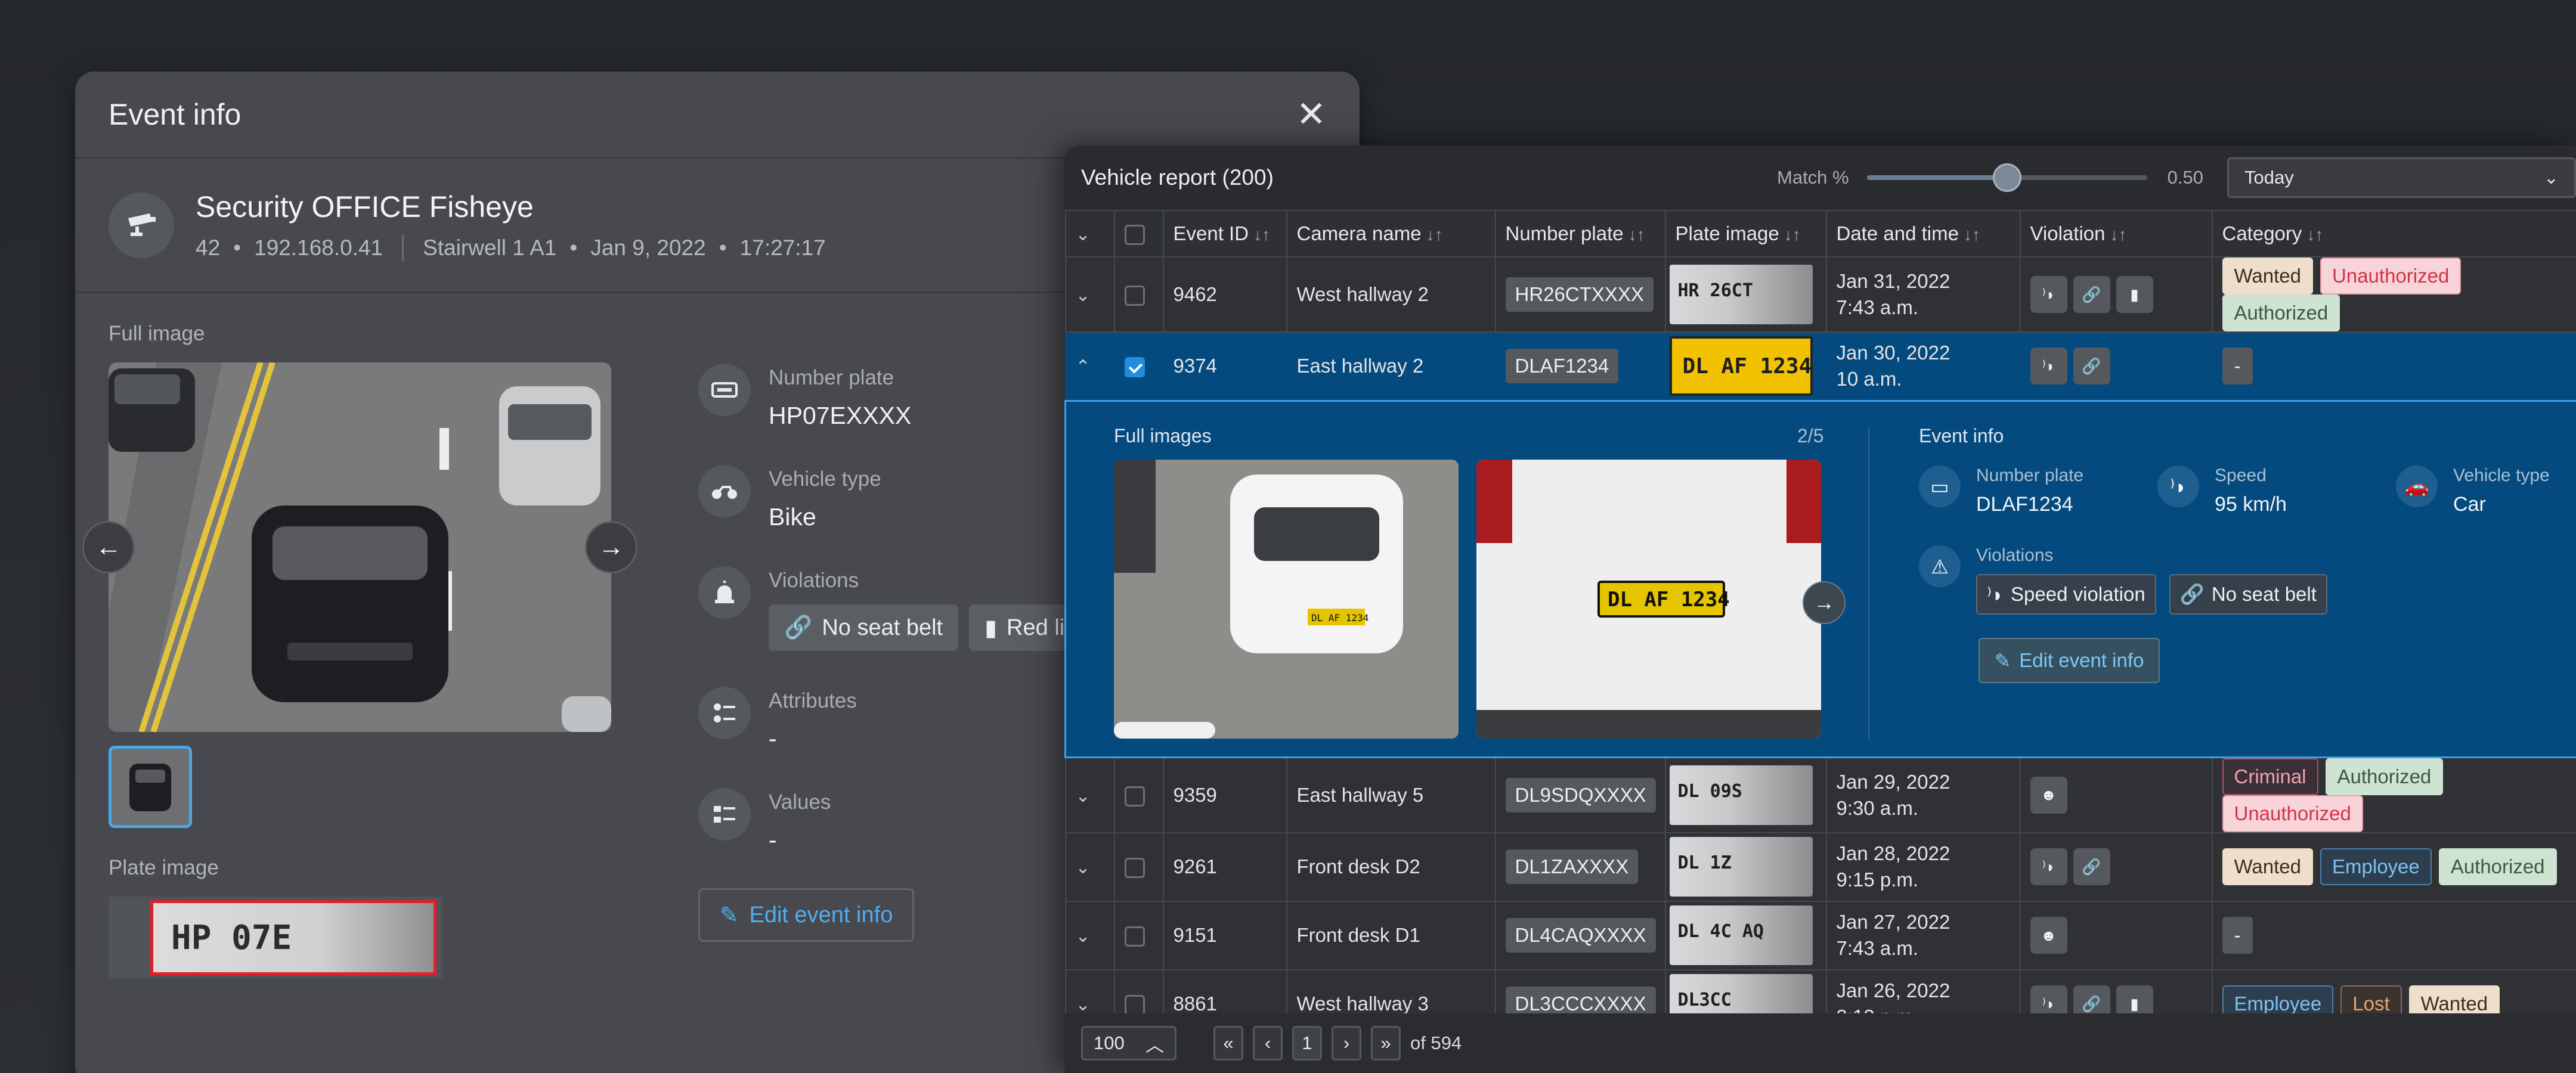 Image resolution: width=2576 pixels, height=1073 pixels. Describe the element at coordinates (1346, 1043) in the screenshot. I see `next-page-button: ›` at that location.